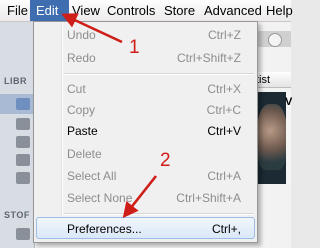  Describe the element at coordinates (92, 176) in the screenshot. I see `menu-item-label: Select All` at that location.